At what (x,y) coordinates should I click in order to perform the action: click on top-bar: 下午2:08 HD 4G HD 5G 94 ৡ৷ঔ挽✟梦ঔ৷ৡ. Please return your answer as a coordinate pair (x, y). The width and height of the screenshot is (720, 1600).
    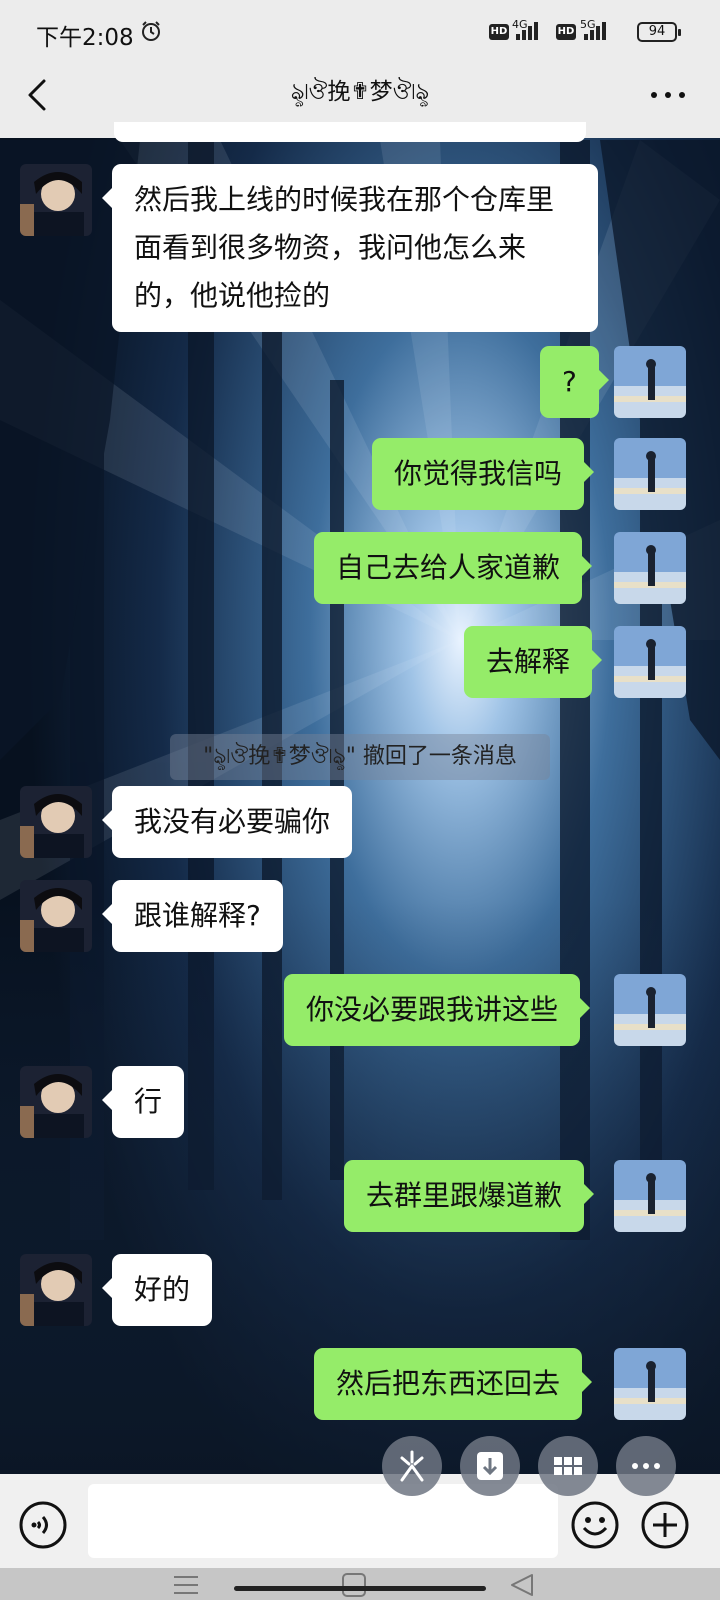
    Looking at the image, I should click on (360, 69).